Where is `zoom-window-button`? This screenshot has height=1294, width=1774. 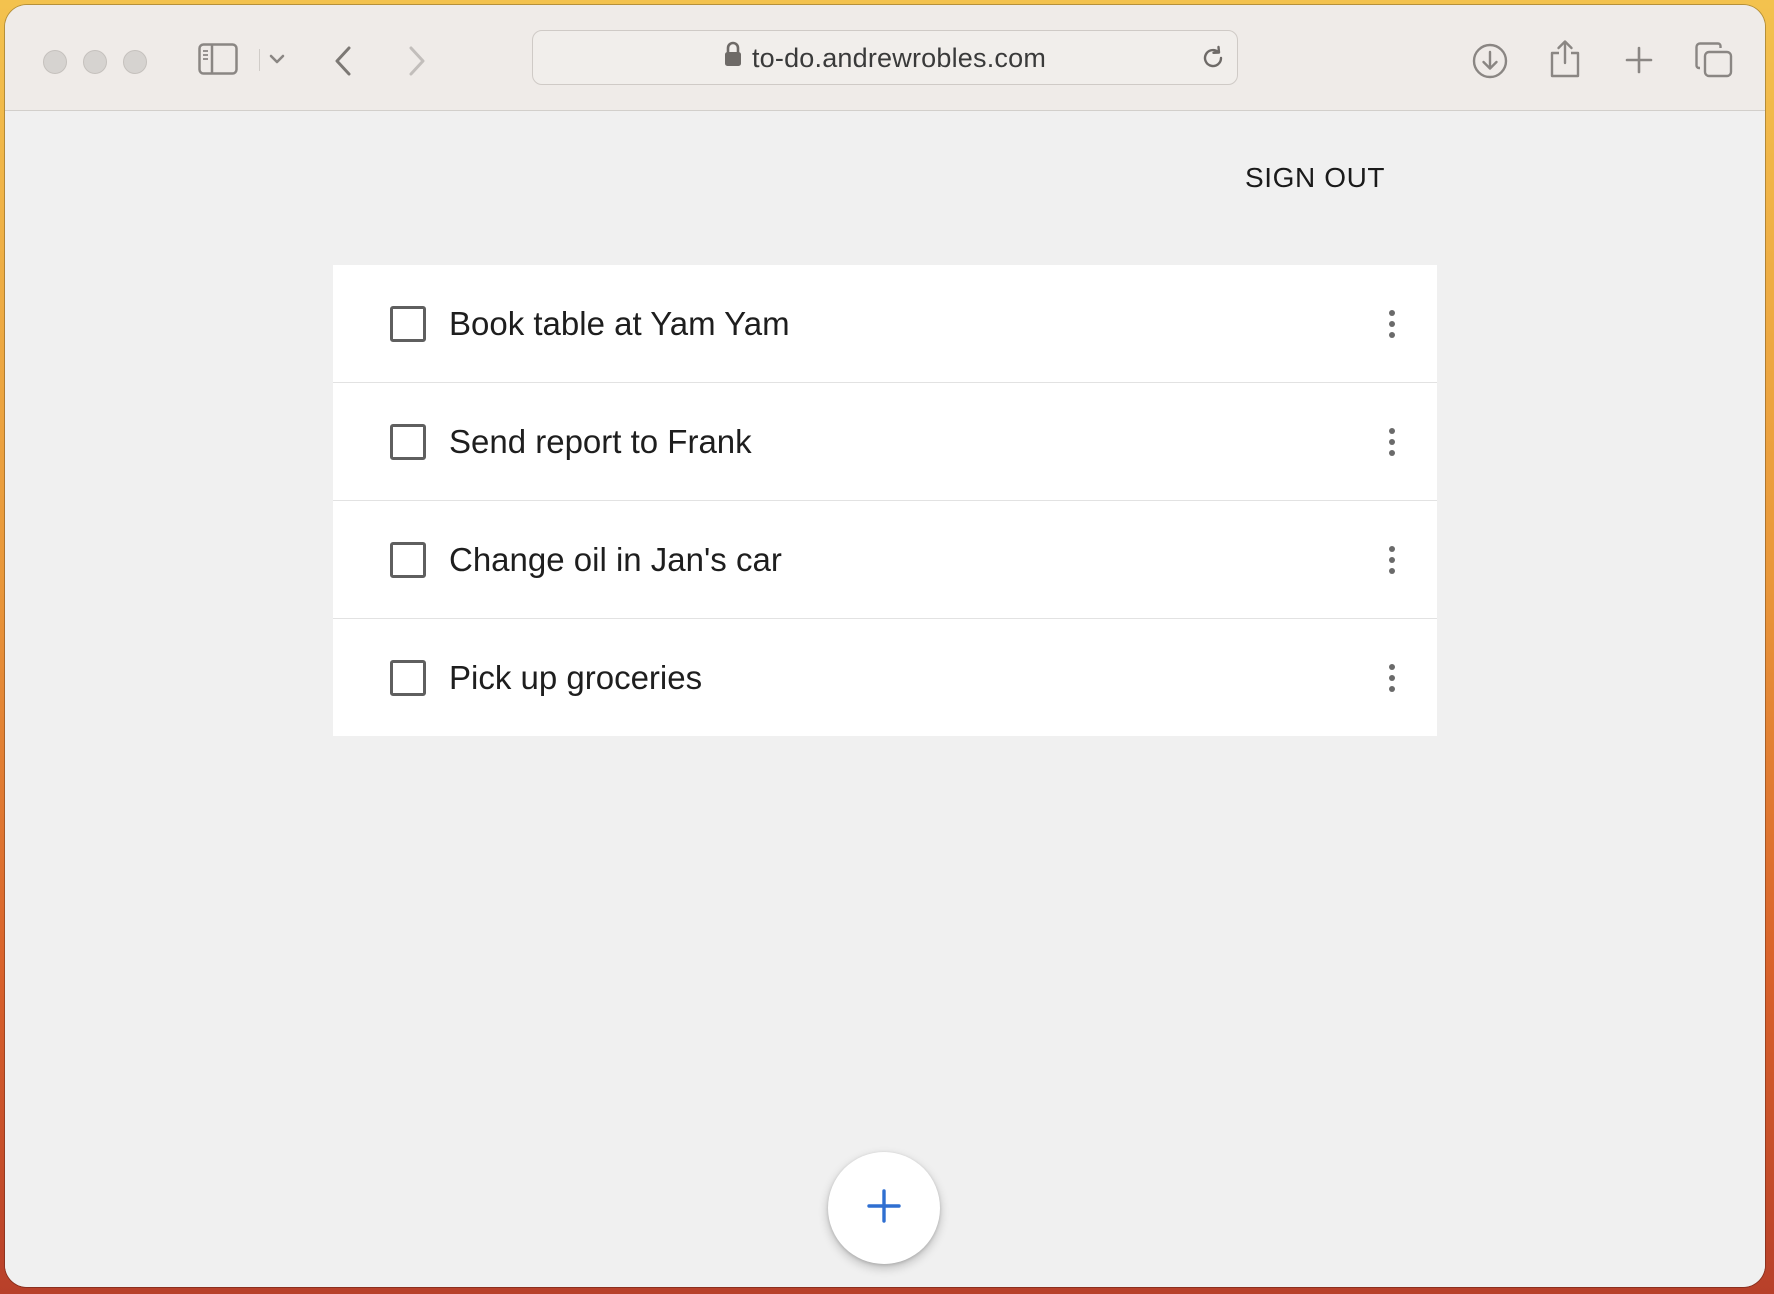 zoom-window-button is located at coordinates (135, 62).